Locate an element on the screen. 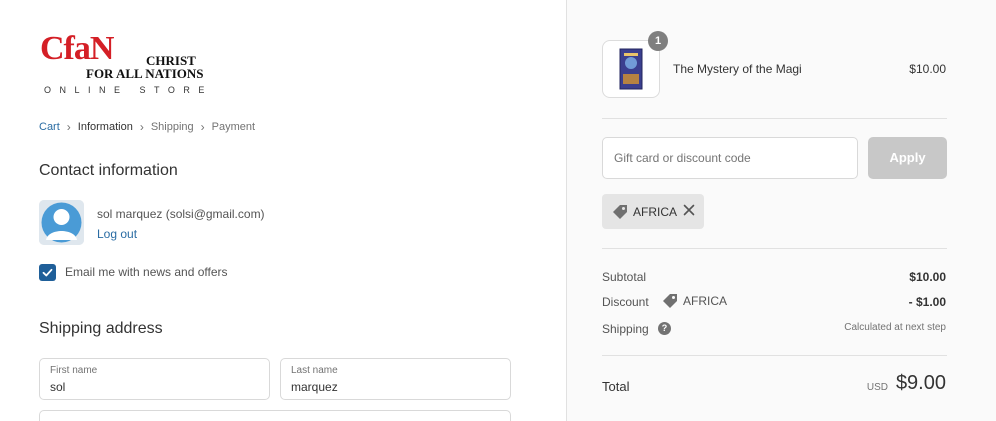 This screenshot has height=421, width=996. applied-discount-code: AFRICA is located at coordinates (655, 211).